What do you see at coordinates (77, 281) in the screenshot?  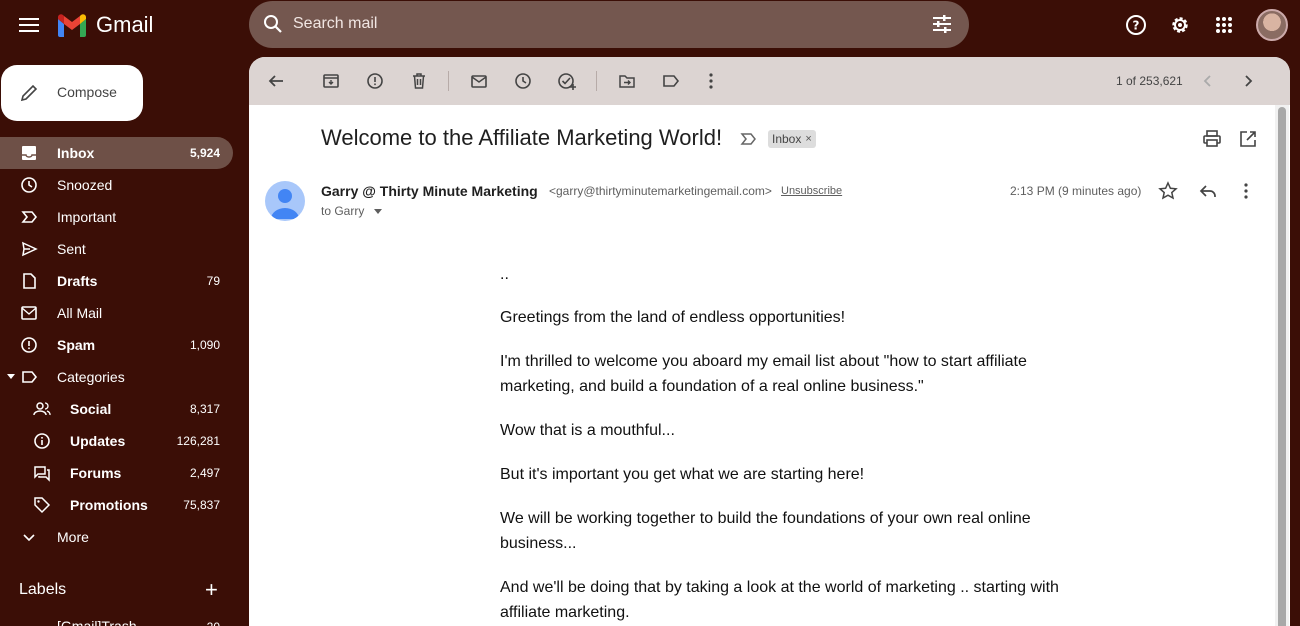 I see `sidebar-item-label: Drafts` at bounding box center [77, 281].